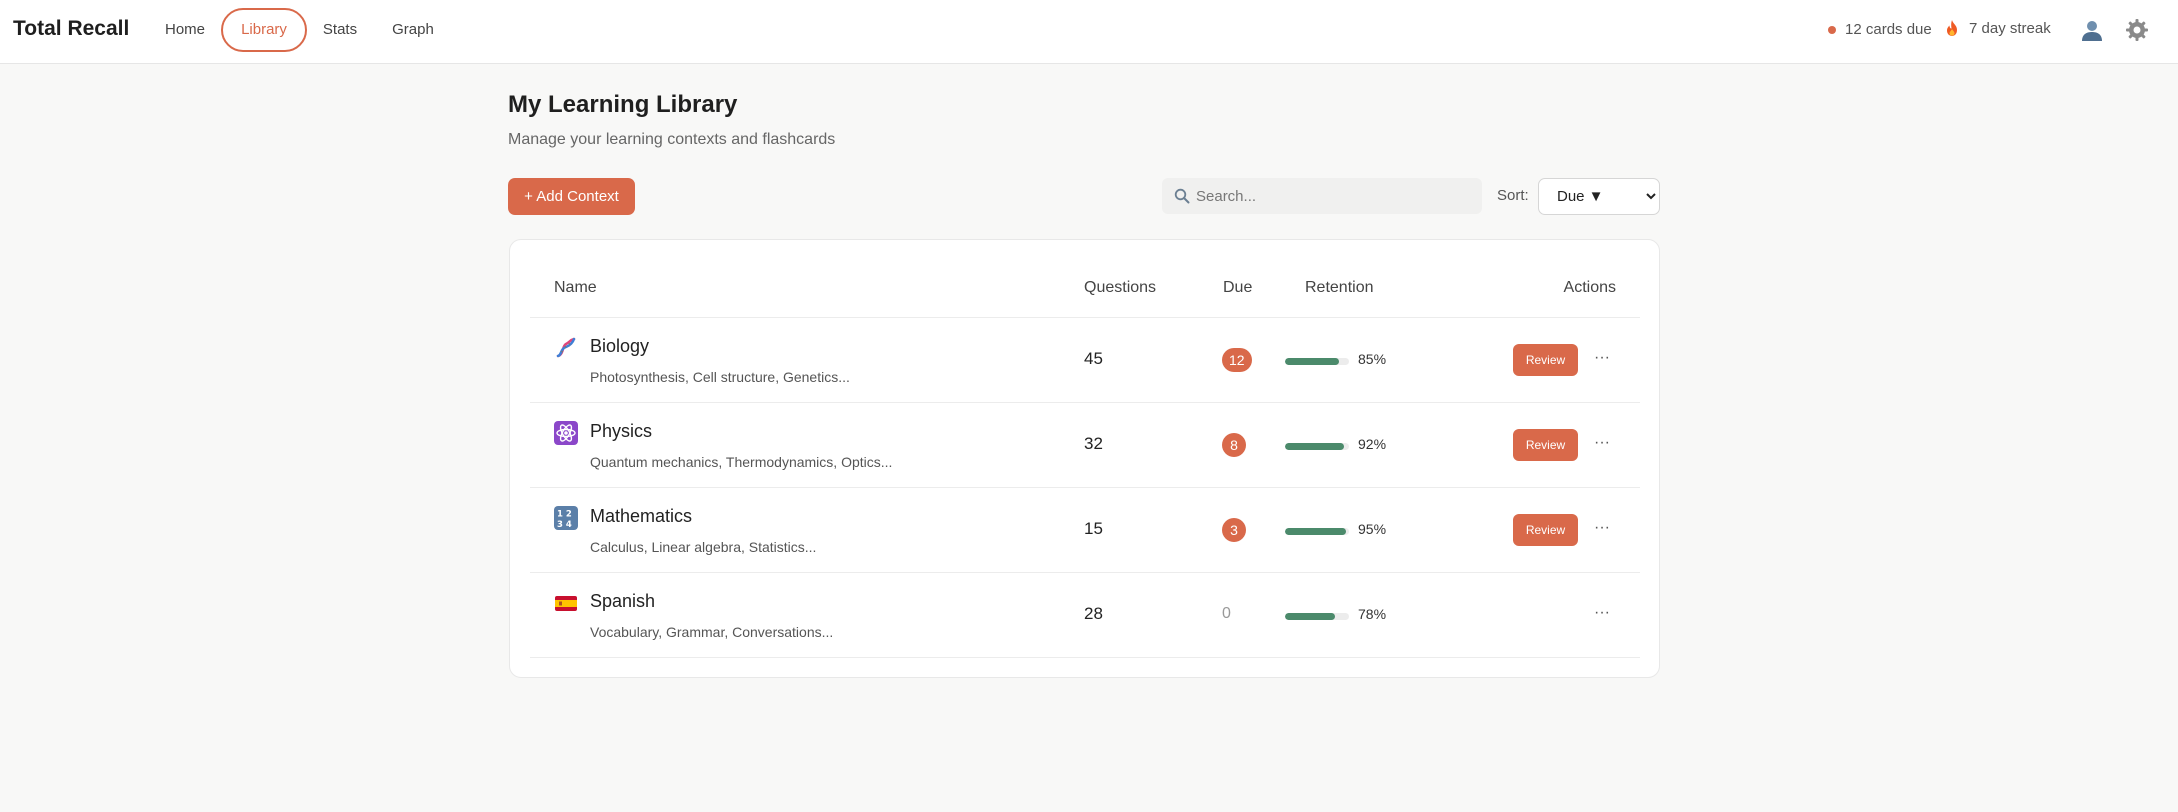 The height and width of the screenshot is (812, 2178). I want to click on app-logo-title: Total Recall, so click(71, 29).